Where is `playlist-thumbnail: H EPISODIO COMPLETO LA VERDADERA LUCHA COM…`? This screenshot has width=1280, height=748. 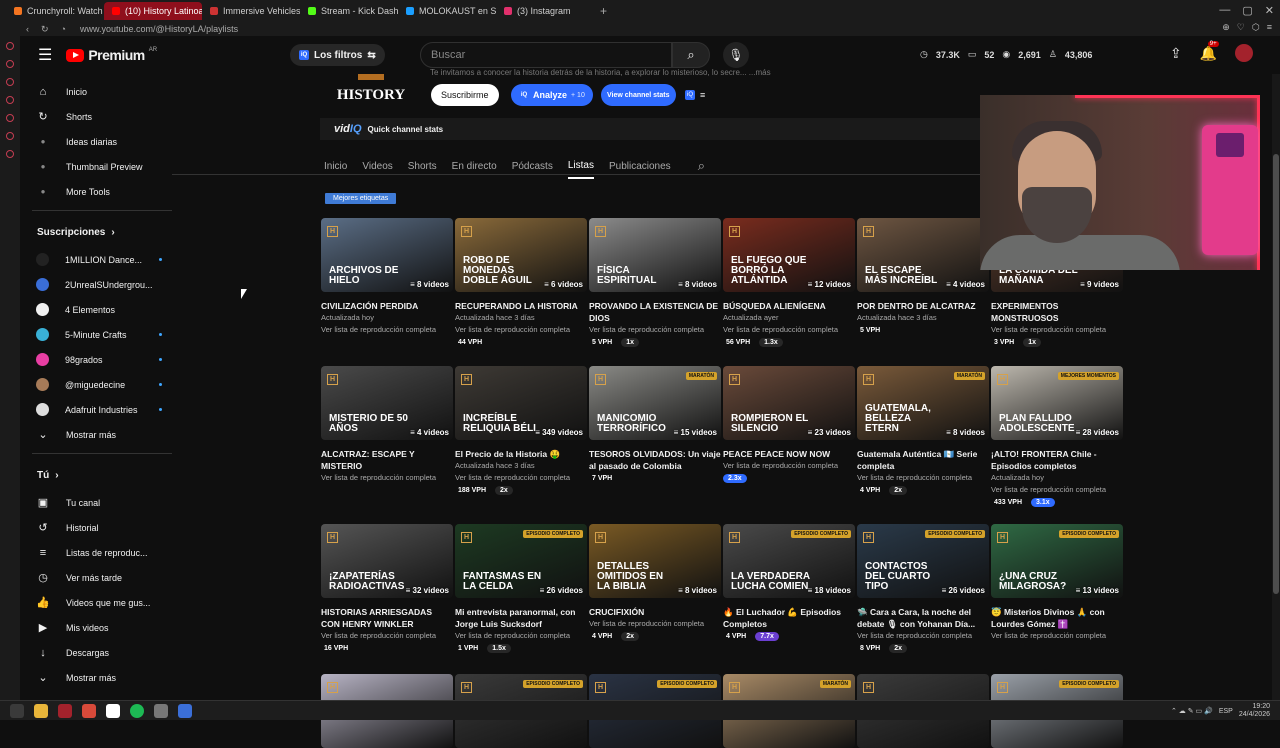
playlist-thumbnail: H EPISODIO COMPLETO LA VERDADERA LUCHA COM… is located at coordinates (789, 561).